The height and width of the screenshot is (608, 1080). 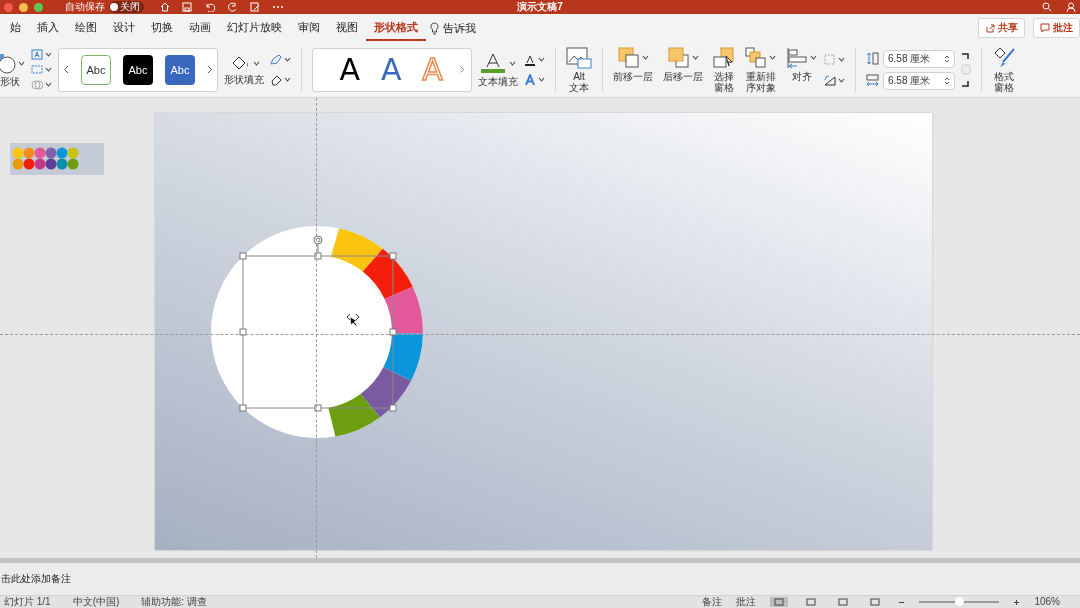 What do you see at coordinates (712, 602) in the screenshot?
I see `notes-toggle: 备注` at bounding box center [712, 602].